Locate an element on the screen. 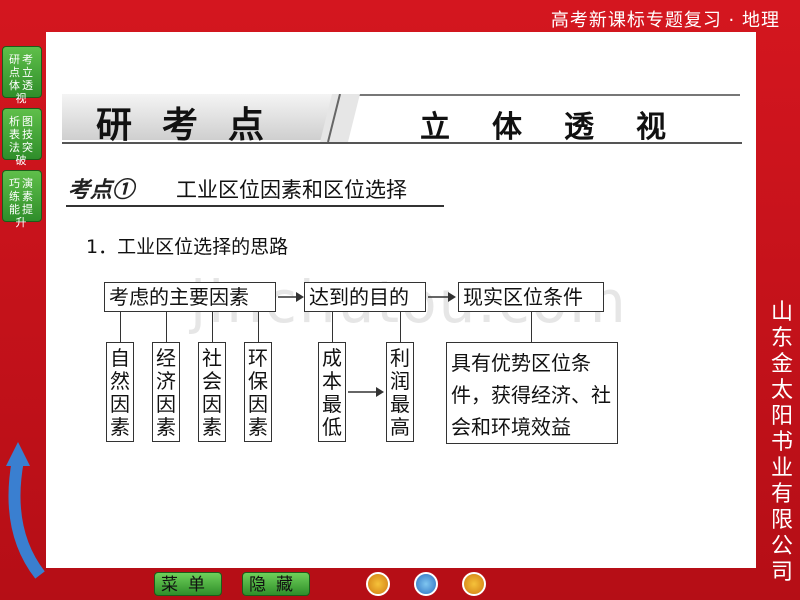  menu-button: 菜单 is located at coordinates (188, 584).